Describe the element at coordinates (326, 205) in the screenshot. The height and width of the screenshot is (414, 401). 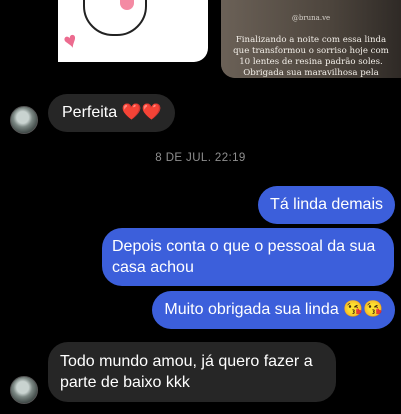
I see `message-bubble-outgoing: Tá linda demais` at that location.